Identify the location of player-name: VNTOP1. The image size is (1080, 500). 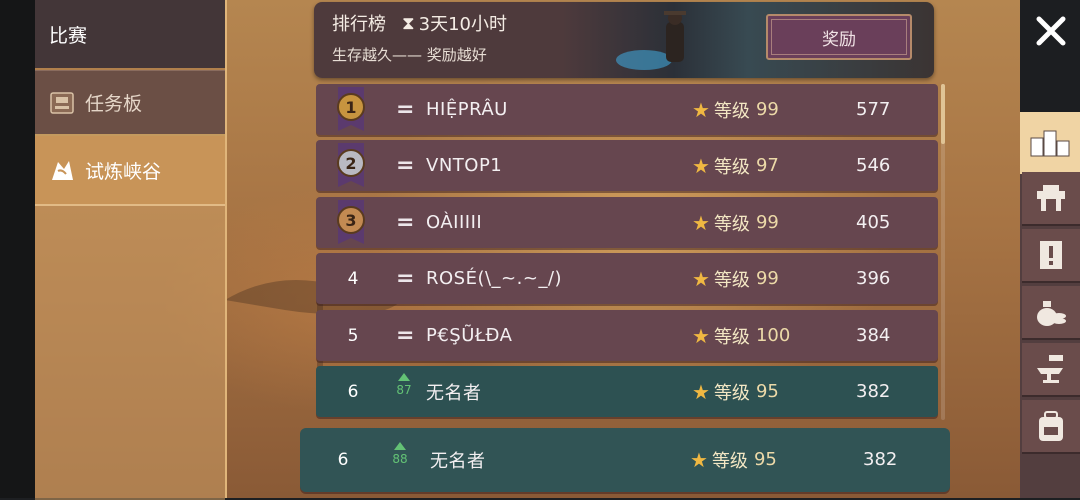
(464, 165).